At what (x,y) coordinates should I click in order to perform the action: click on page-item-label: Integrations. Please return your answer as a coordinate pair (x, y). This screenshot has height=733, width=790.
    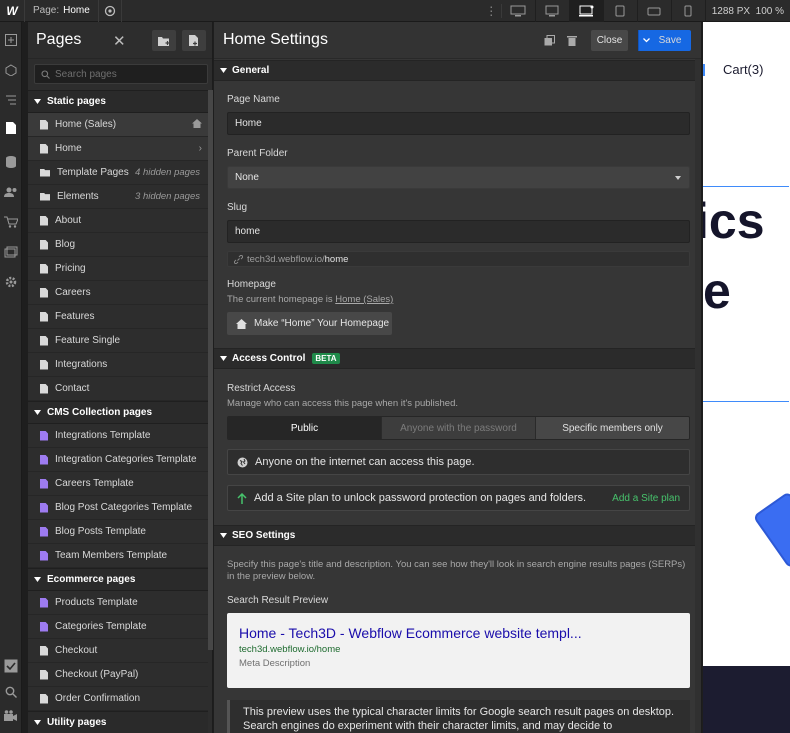
    Looking at the image, I should click on (81, 364).